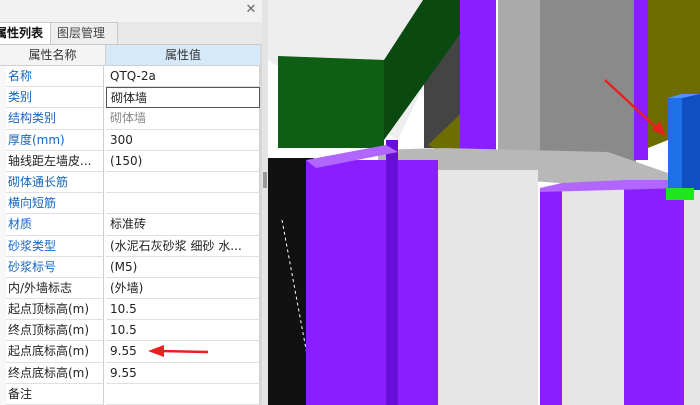  Describe the element at coordinates (183, 119) in the screenshot. I see `property-value: 砌体墙` at that location.